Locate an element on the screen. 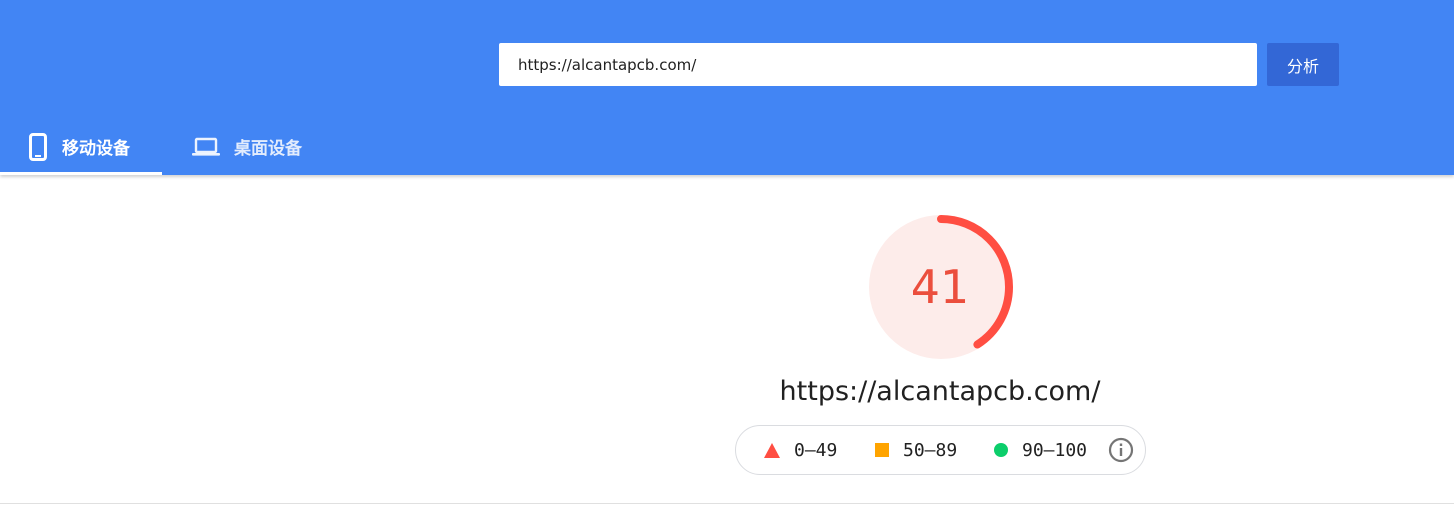 Image resolution: width=1454 pixels, height=514 pixels. score-legend: 0–49 50–89 90–100 is located at coordinates (940, 450).